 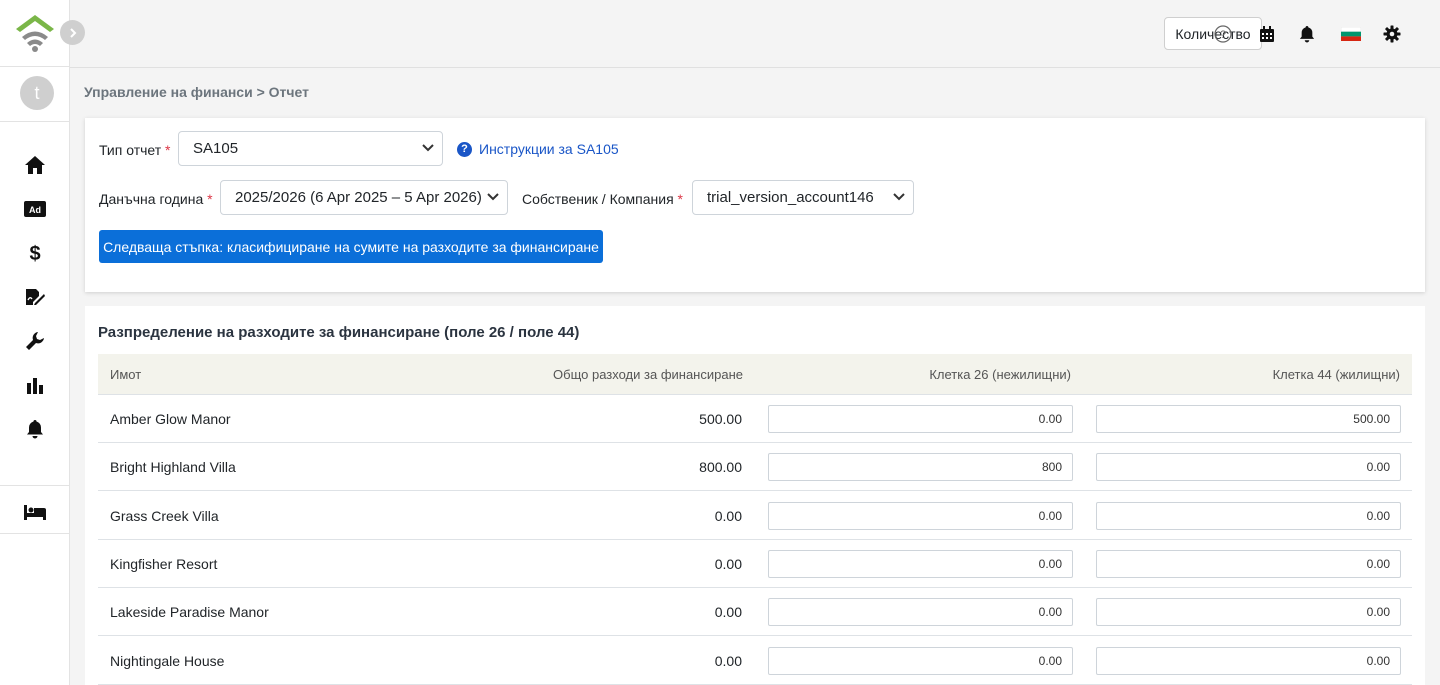 I want to click on tax-year-select: 2025/2026 (6 Apr 2025 – 5 Apr 2026), so click(x=364, y=197).